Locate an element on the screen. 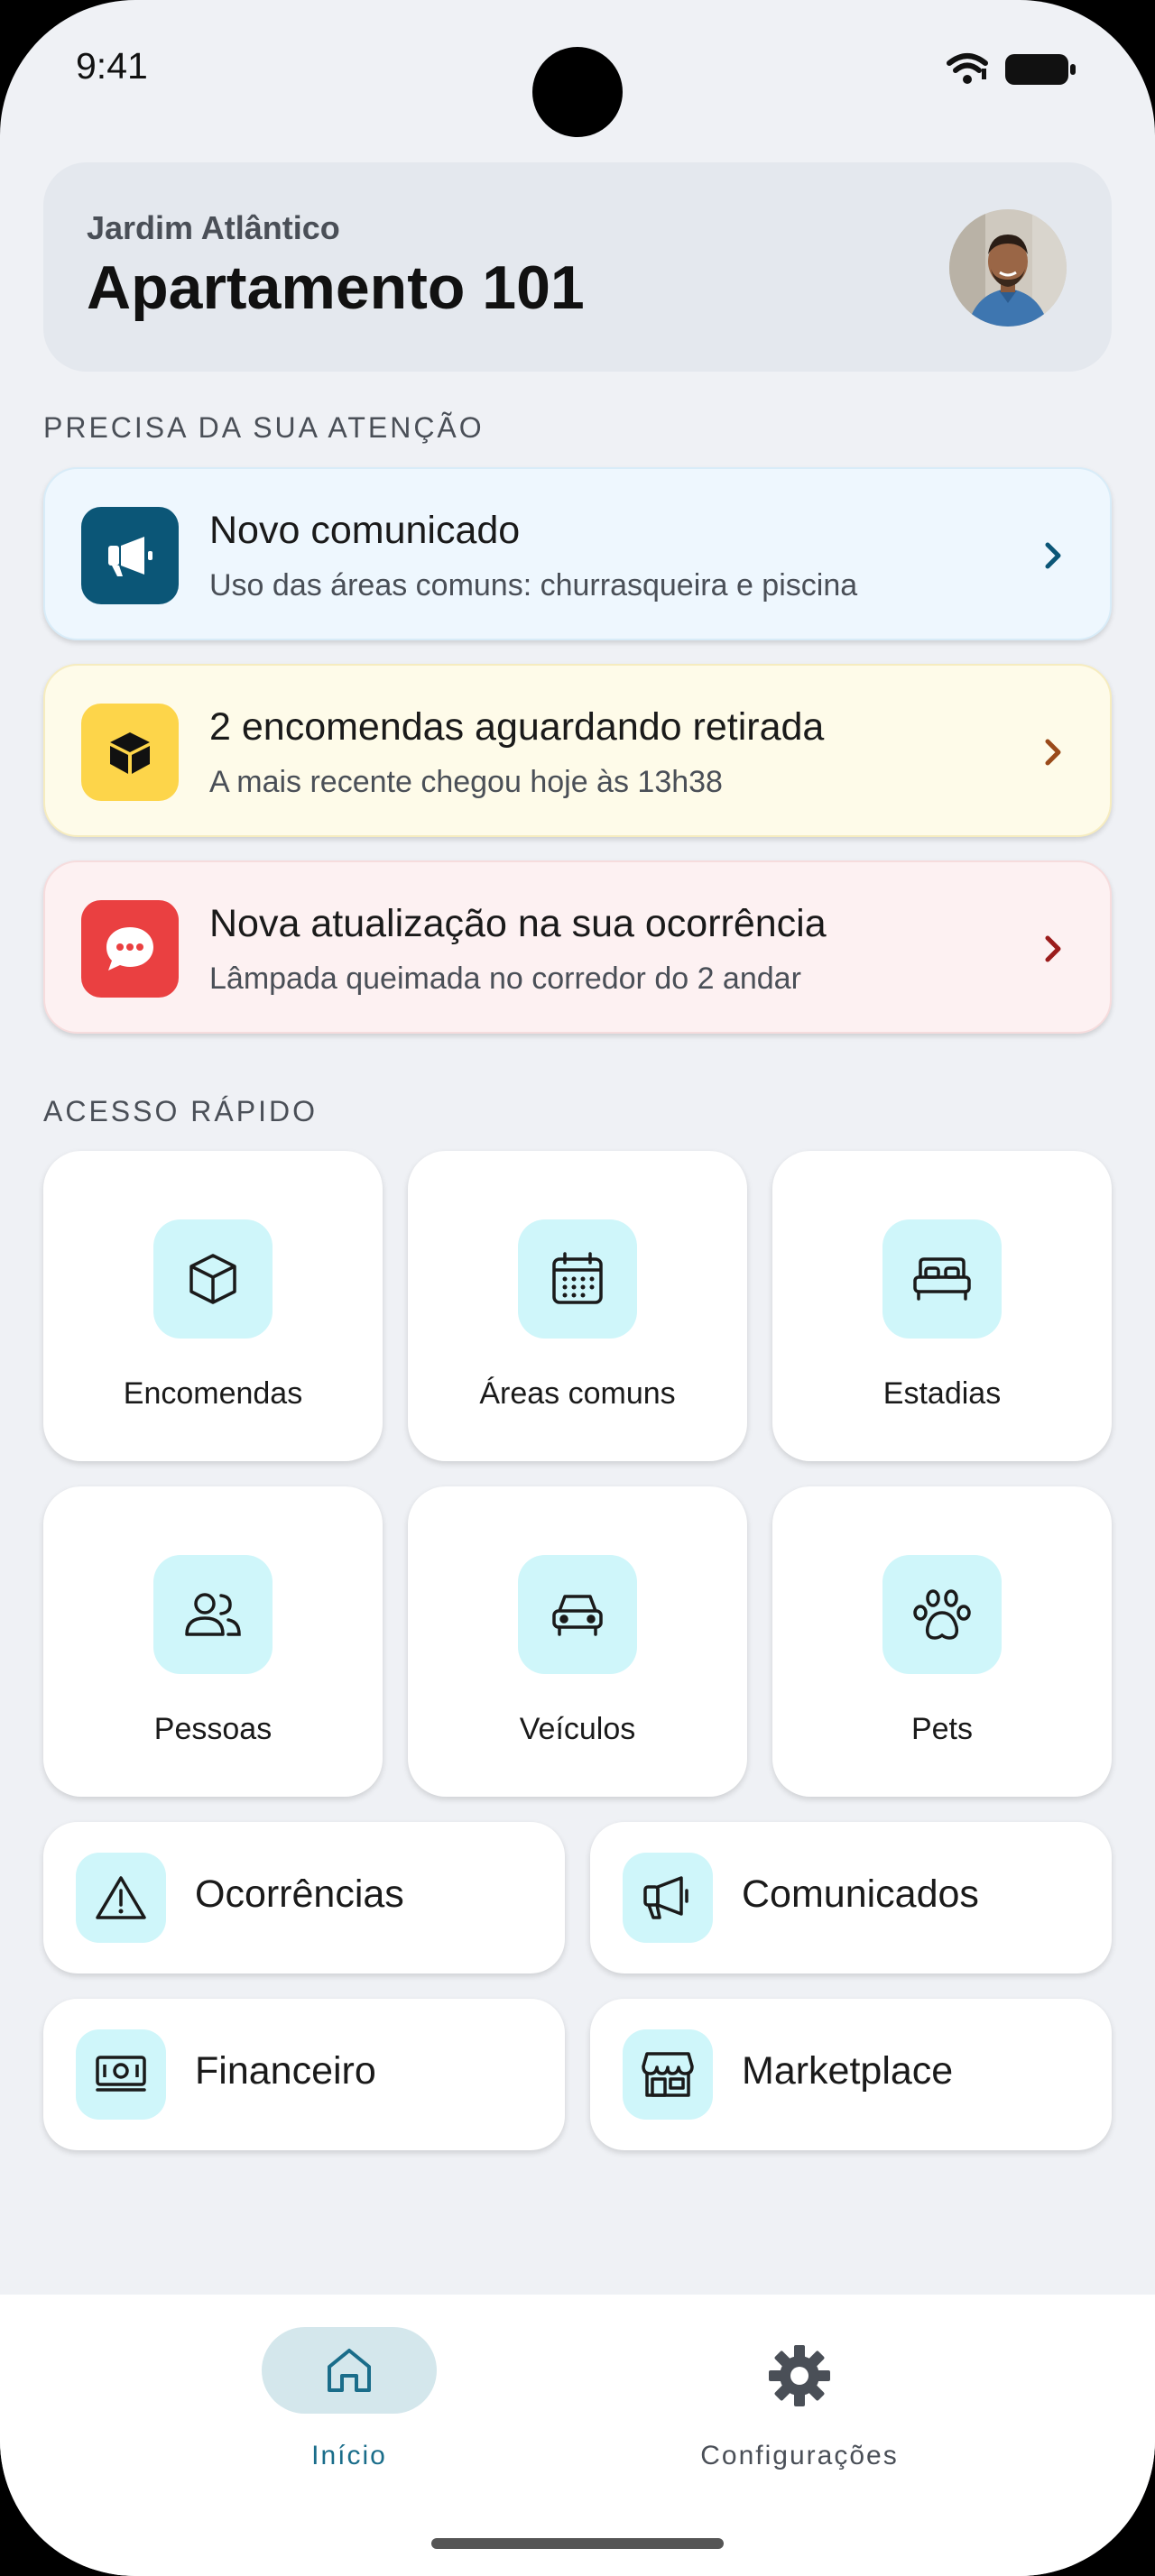 The image size is (1155, 2576). row-marketplace: Marketplace is located at coordinates (851, 2074).